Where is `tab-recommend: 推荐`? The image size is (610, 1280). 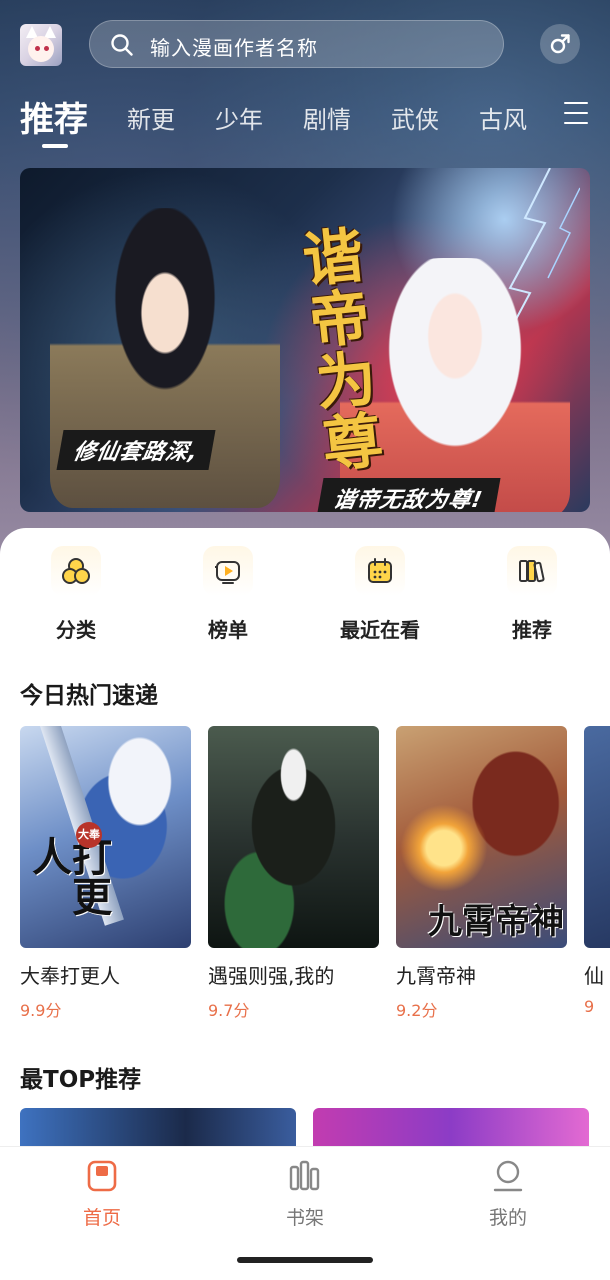
tab-recommend: 推荐 is located at coordinates (54, 116).